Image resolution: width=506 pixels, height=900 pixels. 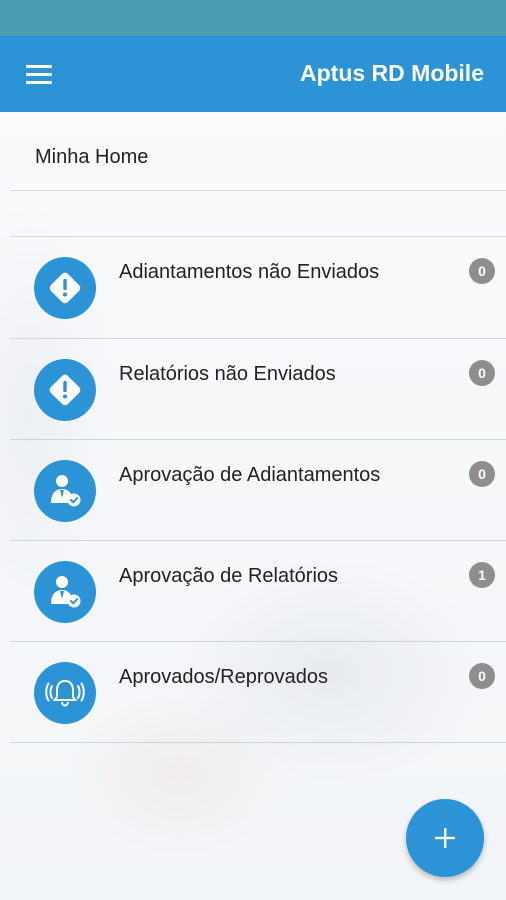 What do you see at coordinates (224, 677) in the screenshot?
I see `item-label: Aprovados/Reprovados` at bounding box center [224, 677].